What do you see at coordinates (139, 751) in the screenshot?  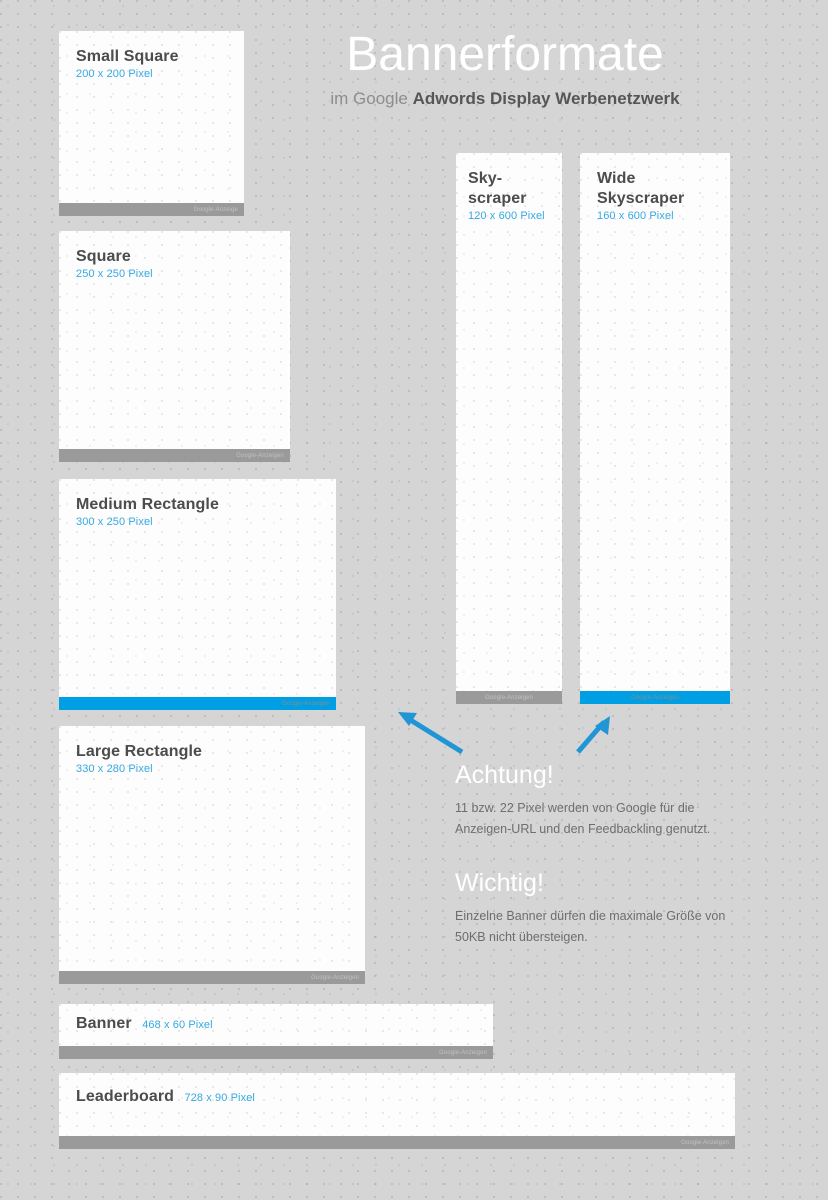 I see `banner-name: Large Rectangle` at bounding box center [139, 751].